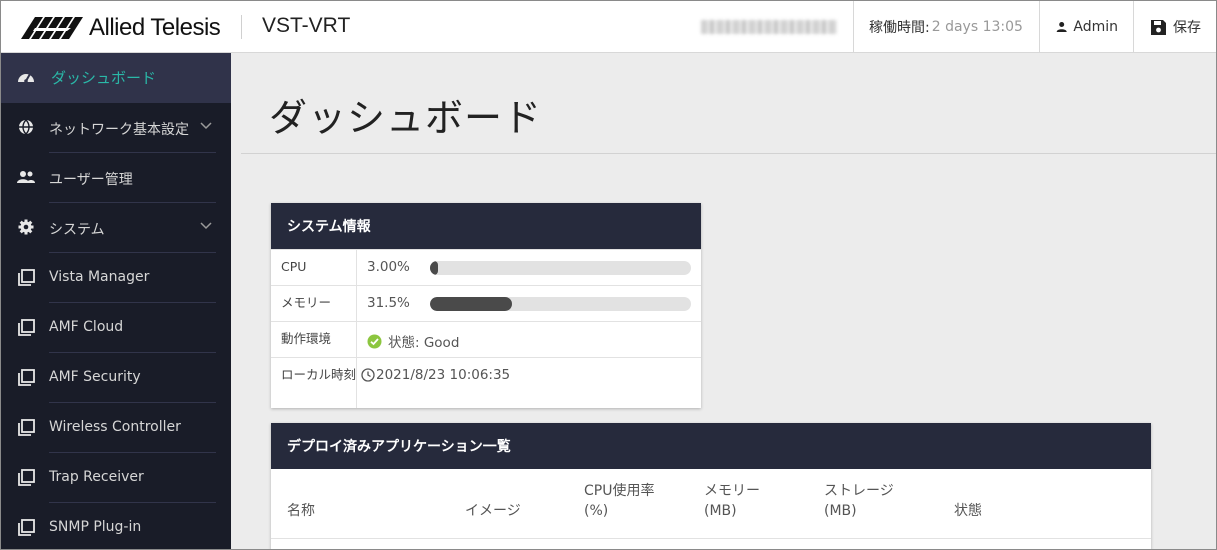  Describe the element at coordinates (368, 375) in the screenshot. I see `clock-icon` at that location.